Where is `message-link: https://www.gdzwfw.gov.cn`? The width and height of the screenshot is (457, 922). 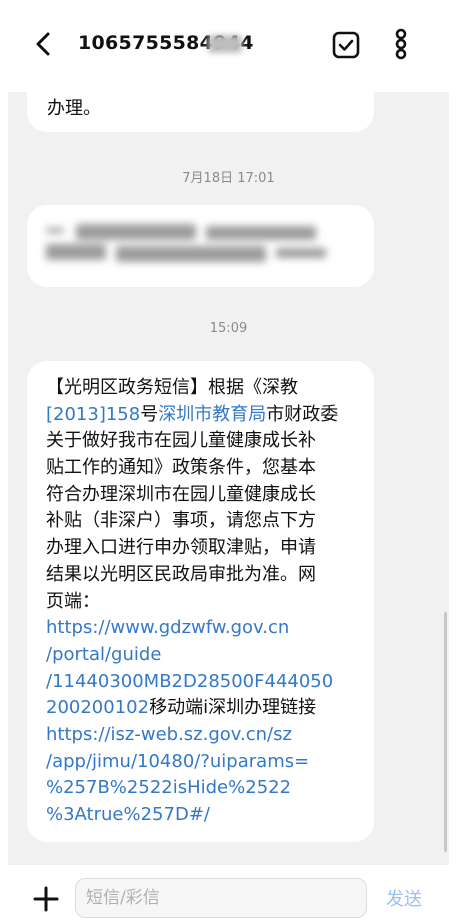
message-link: https://www.gdzwfw.gov.cn is located at coordinates (167, 627).